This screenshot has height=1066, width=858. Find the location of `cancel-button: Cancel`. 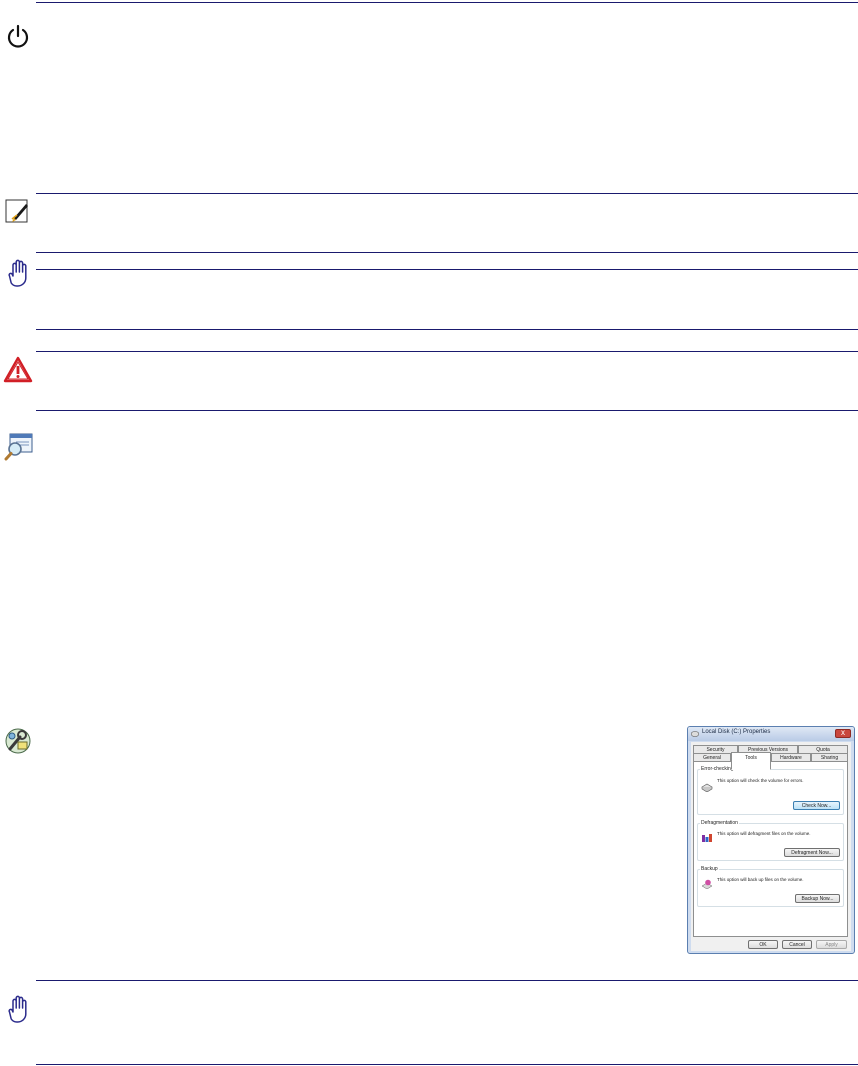

cancel-button: Cancel is located at coordinates (797, 944).